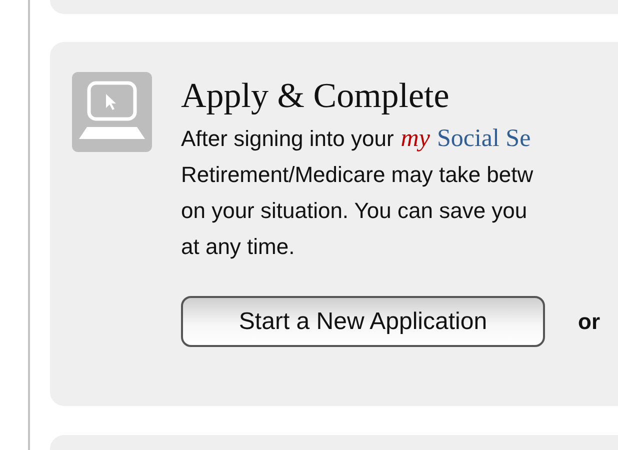 The width and height of the screenshot is (618, 450). What do you see at coordinates (238, 247) in the screenshot?
I see `body-text: at any time.` at bounding box center [238, 247].